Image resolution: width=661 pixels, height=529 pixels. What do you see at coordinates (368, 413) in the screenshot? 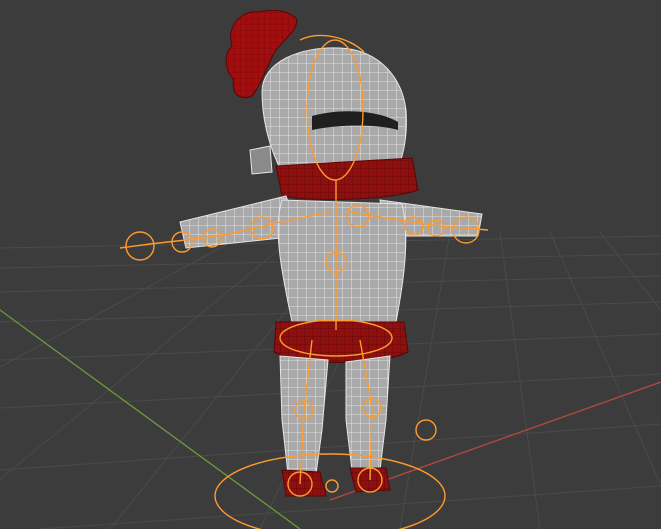
I see `right-leg` at bounding box center [368, 413].